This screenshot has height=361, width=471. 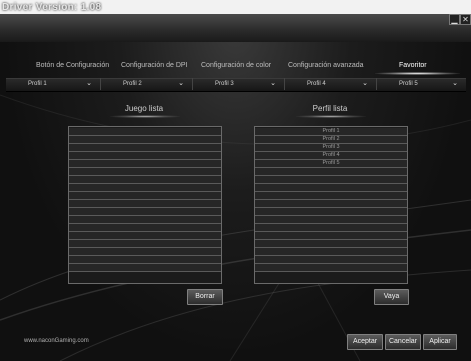 I want to click on minimize-button: ▁, so click(x=454, y=19).